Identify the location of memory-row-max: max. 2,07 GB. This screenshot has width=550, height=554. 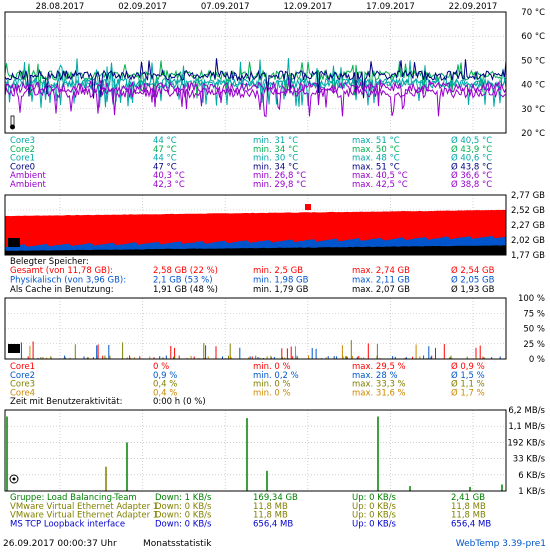
(381, 290).